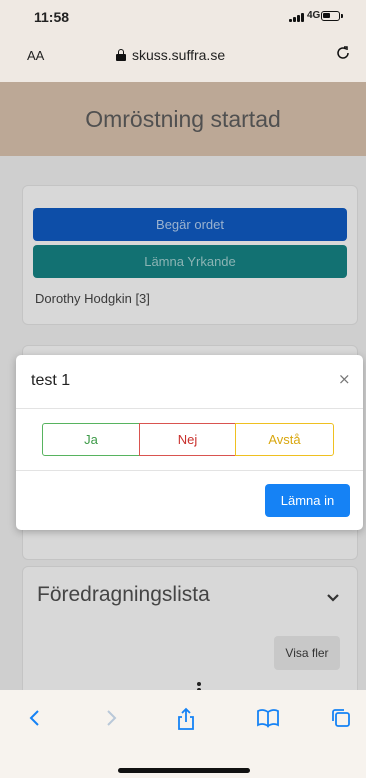 The image size is (366, 778). Describe the element at coordinates (35, 718) in the screenshot. I see `back-icon` at that location.